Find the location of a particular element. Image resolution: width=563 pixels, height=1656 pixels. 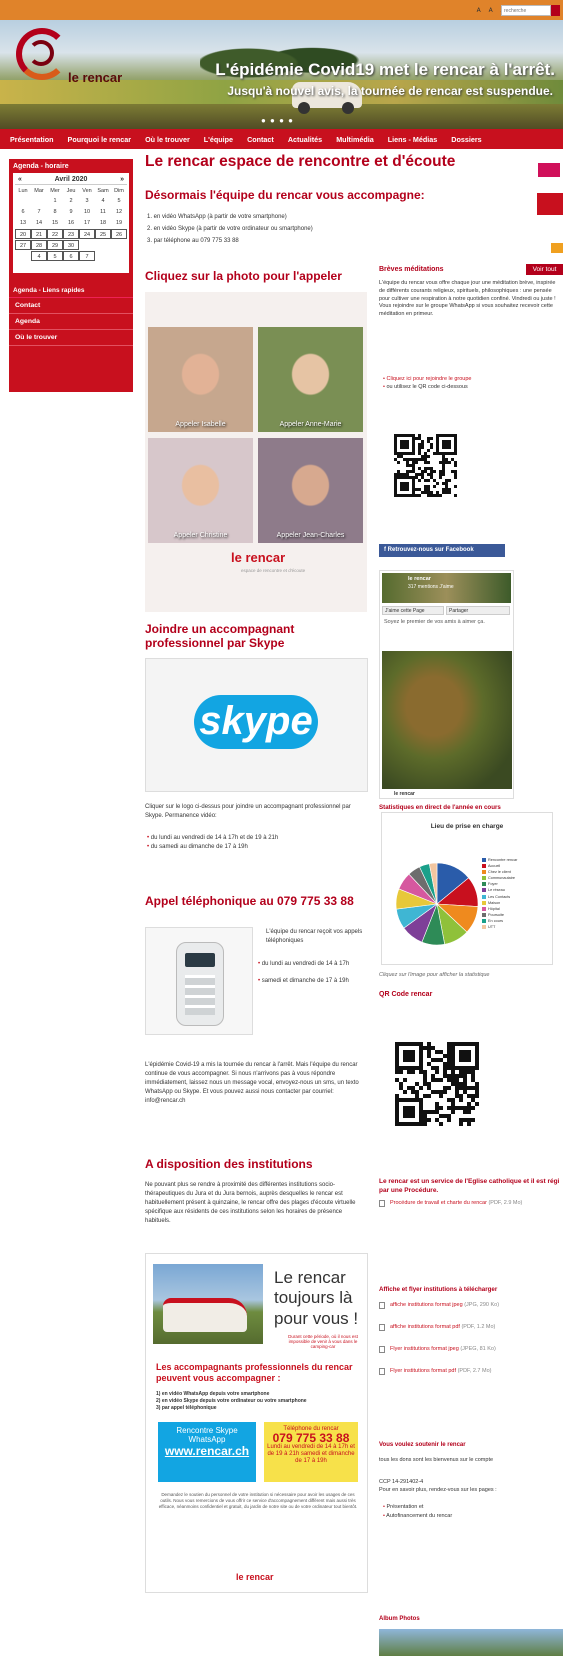

fb-share-button: Partager is located at coordinates (478, 610).